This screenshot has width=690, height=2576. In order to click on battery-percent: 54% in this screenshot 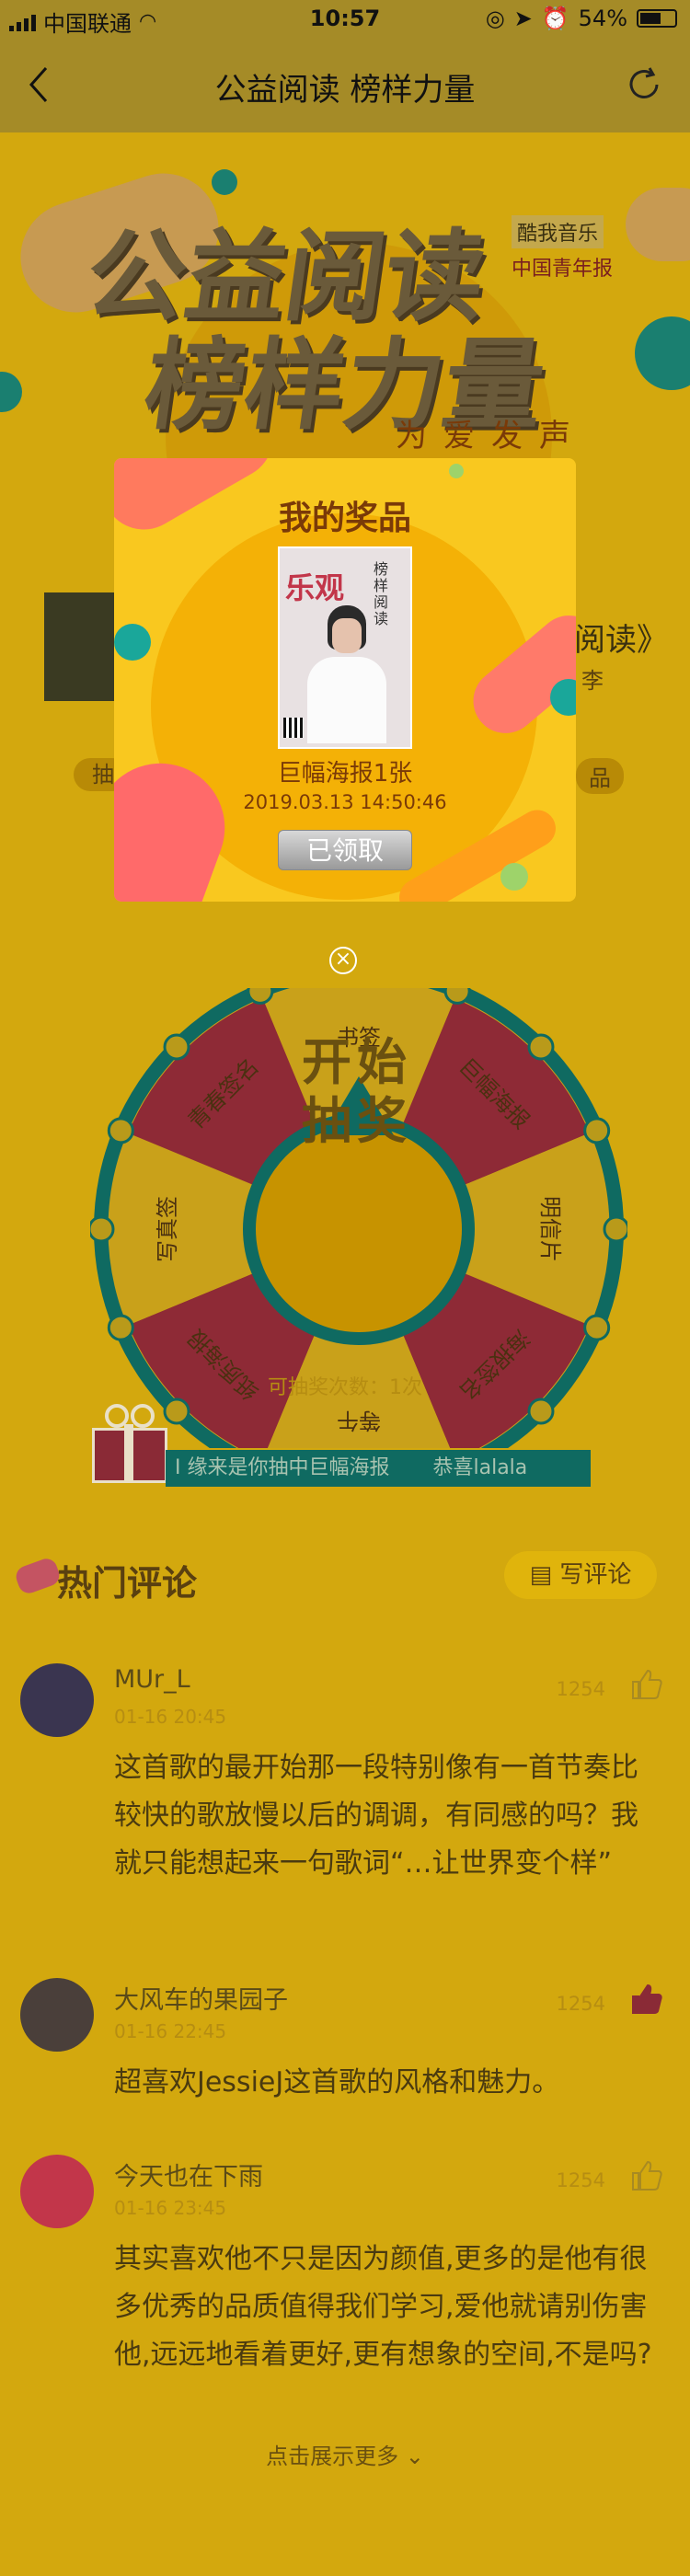, I will do `click(602, 18)`.